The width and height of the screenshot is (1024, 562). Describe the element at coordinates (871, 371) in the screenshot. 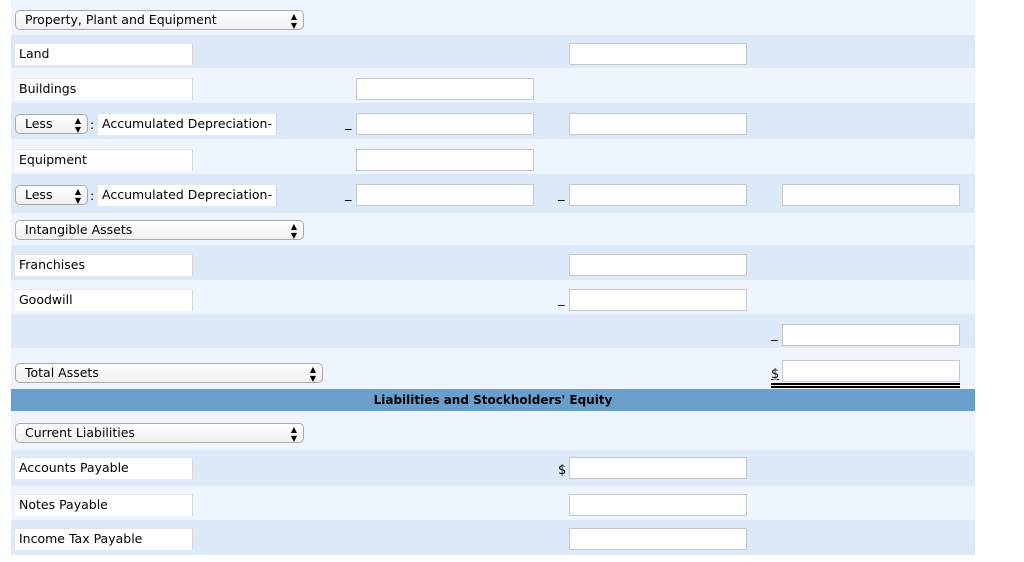

I see `total-assets-input` at that location.